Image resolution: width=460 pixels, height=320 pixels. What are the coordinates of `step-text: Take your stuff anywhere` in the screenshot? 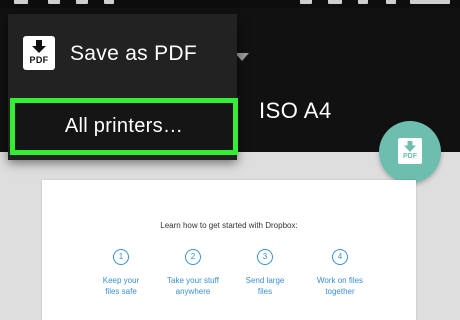 It's located at (193, 286).